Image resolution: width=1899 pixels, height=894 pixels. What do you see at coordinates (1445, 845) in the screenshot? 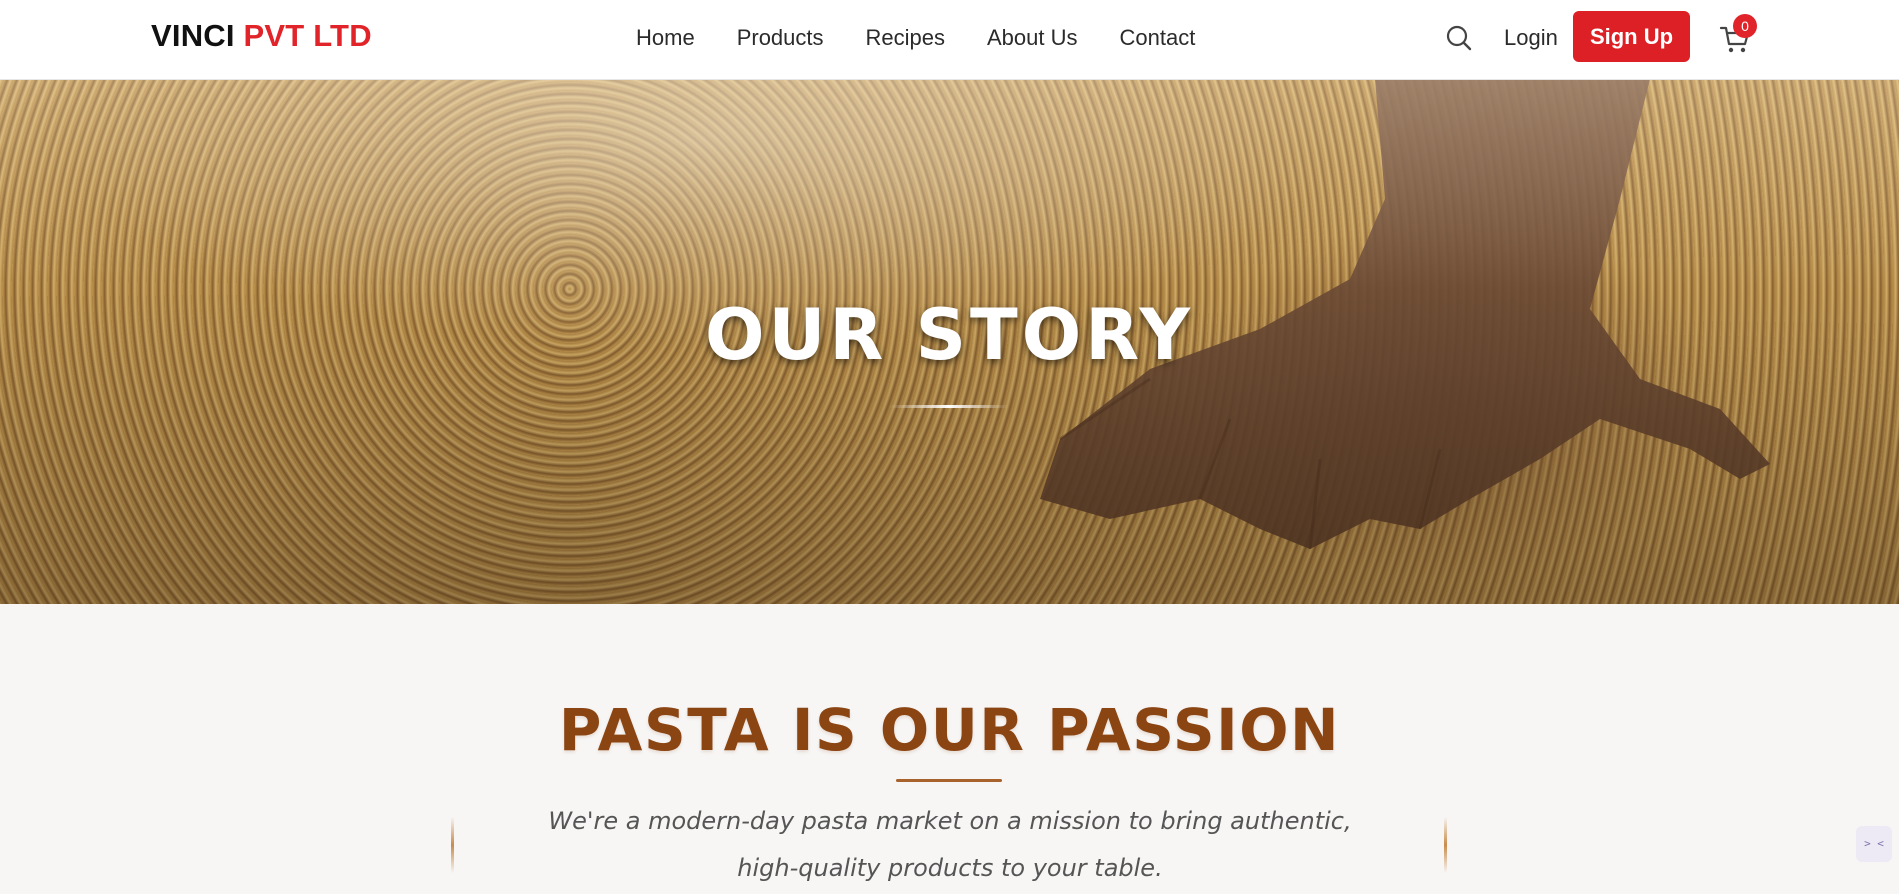
I see `right-accent-bar` at bounding box center [1445, 845].